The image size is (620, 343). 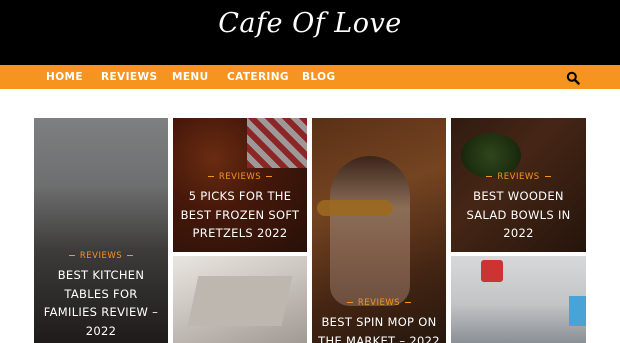 I want to click on post-card-laundry, so click(x=518, y=299).